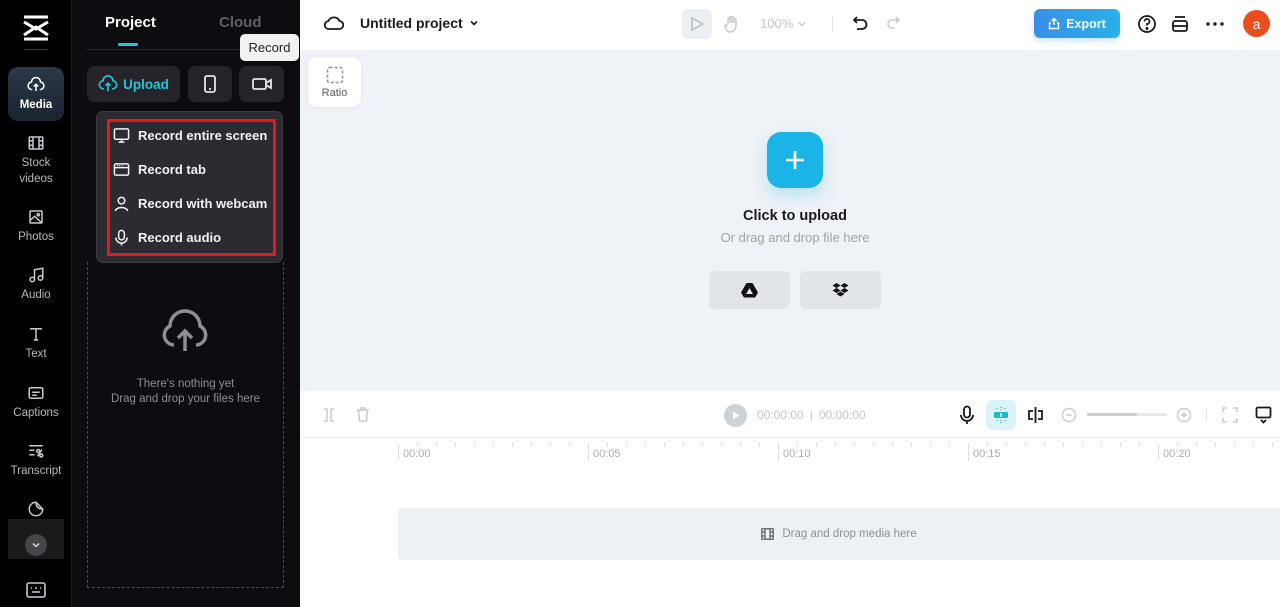 The width and height of the screenshot is (1280, 607). Describe the element at coordinates (797, 454) in the screenshot. I see `ruler-label: 00:10` at that location.